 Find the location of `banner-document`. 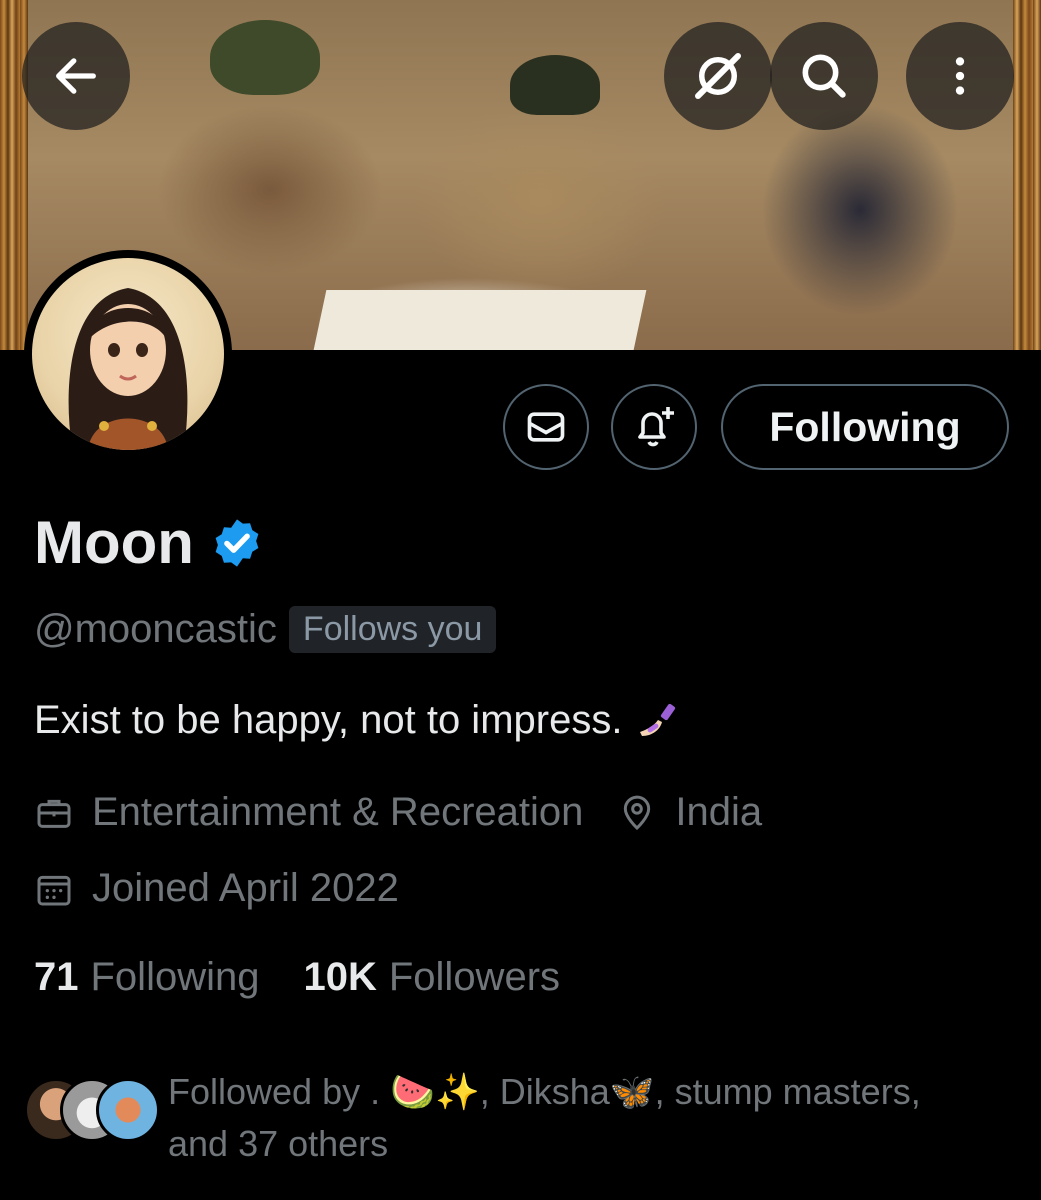

banner-document is located at coordinates (480, 320).